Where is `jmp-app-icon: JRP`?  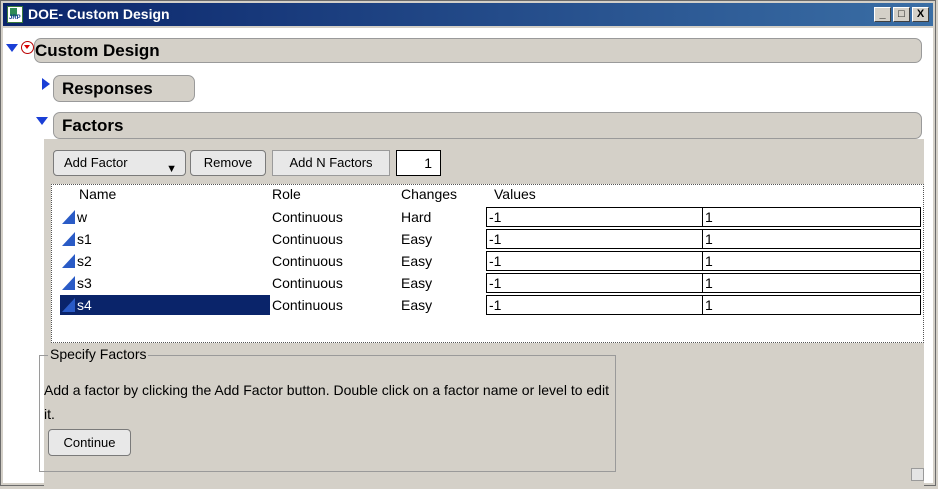
jmp-app-icon: JRP is located at coordinates (15, 14).